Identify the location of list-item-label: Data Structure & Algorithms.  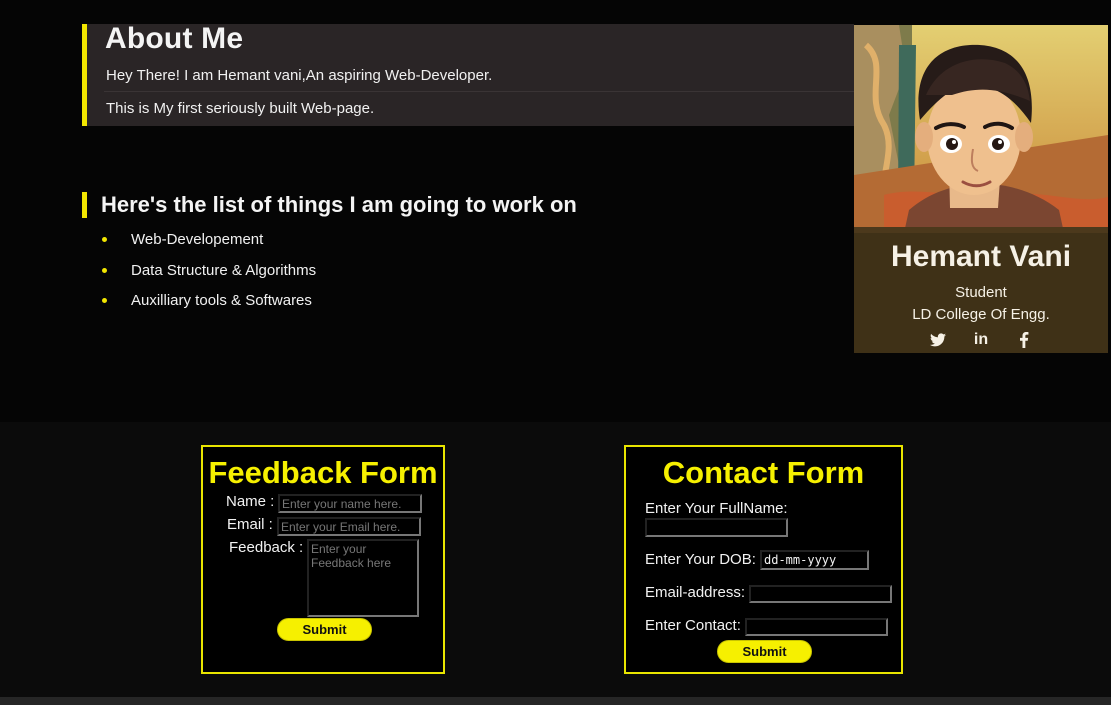
(224, 270).